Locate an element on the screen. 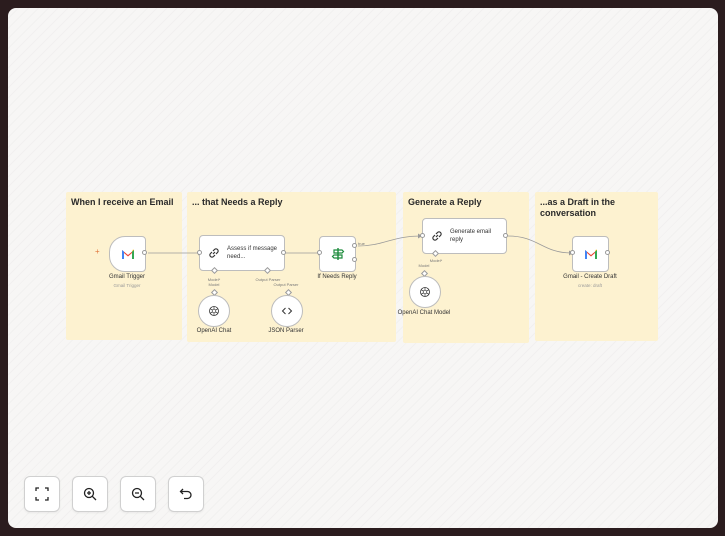  assess-output-port-sublabel: Output Parser is located at coordinates (286, 284).